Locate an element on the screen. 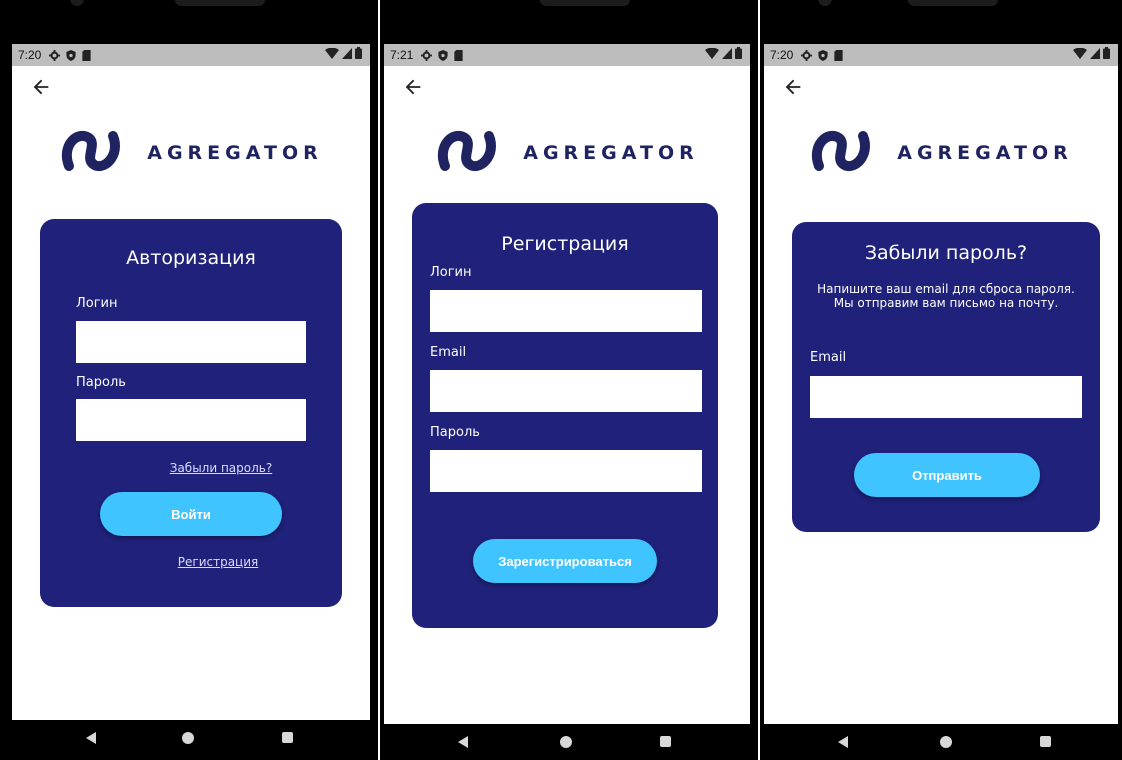  status-bar: 7:21 is located at coordinates (567, 55).